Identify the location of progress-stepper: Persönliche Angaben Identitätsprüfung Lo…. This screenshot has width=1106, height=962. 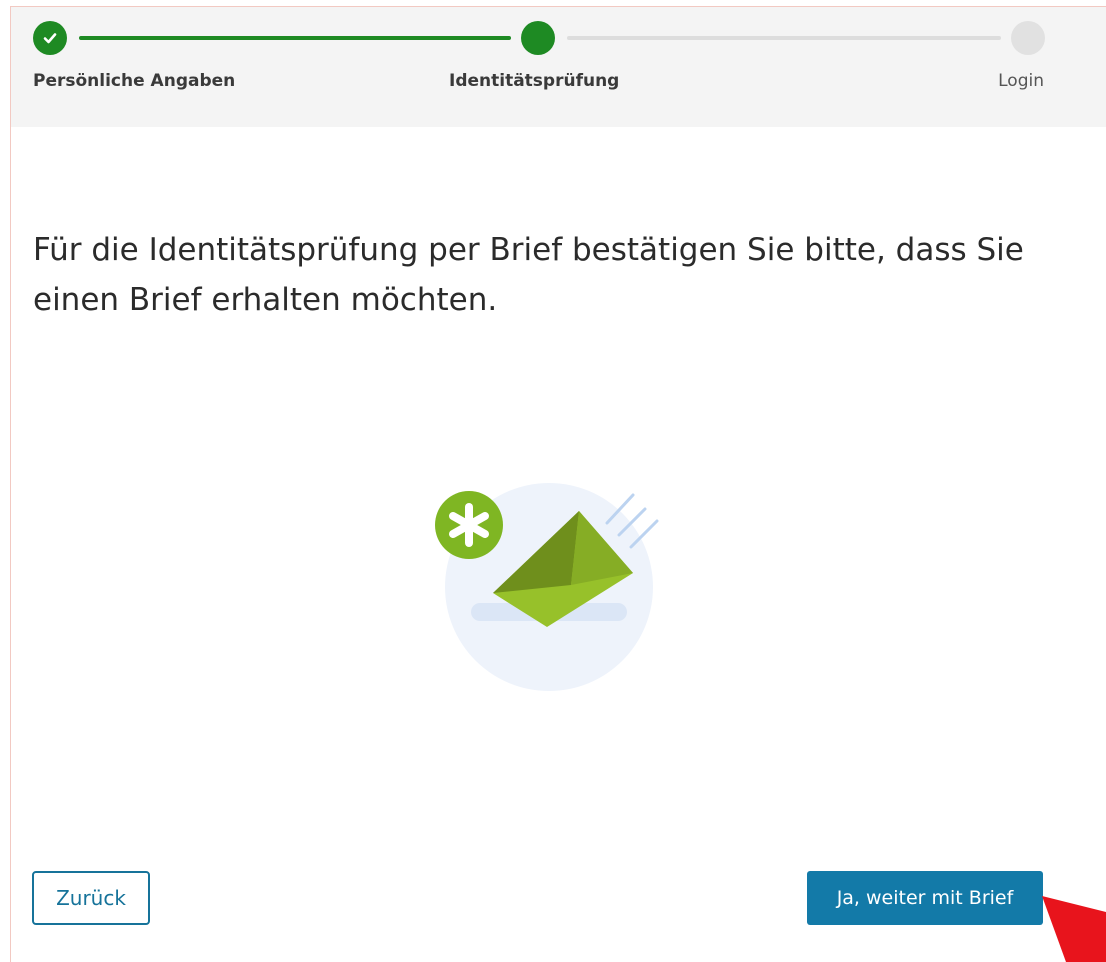
(558, 67).